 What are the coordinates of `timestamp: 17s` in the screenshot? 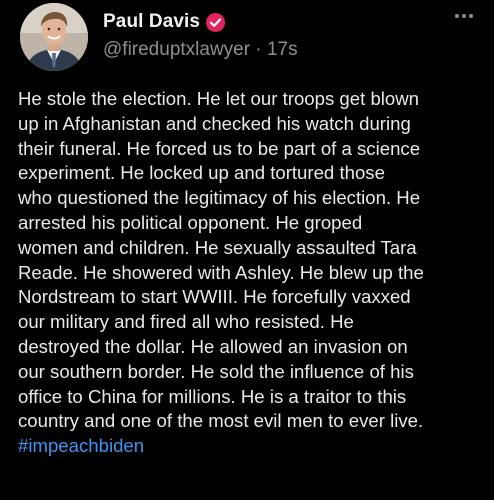 It's located at (282, 49).